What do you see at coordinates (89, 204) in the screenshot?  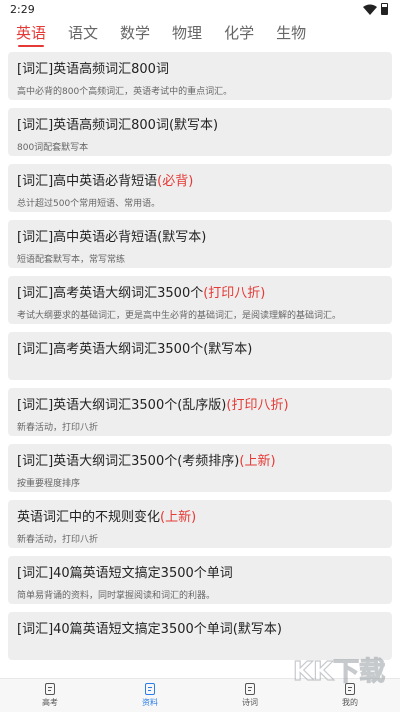 I see `item-description: 总计超过500个常用短语、常用语。` at bounding box center [89, 204].